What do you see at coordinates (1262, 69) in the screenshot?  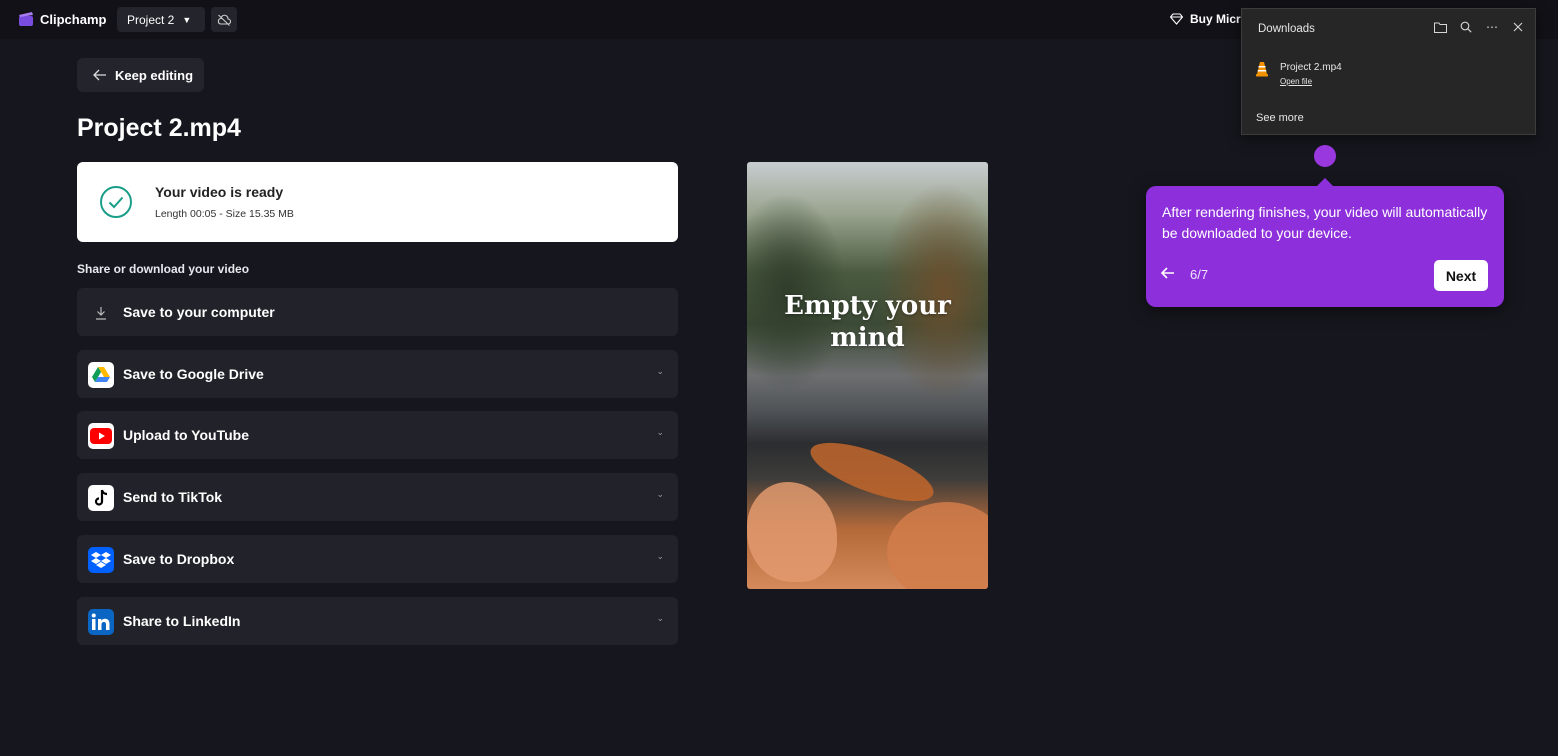 I see `vlc-file-icon` at bounding box center [1262, 69].